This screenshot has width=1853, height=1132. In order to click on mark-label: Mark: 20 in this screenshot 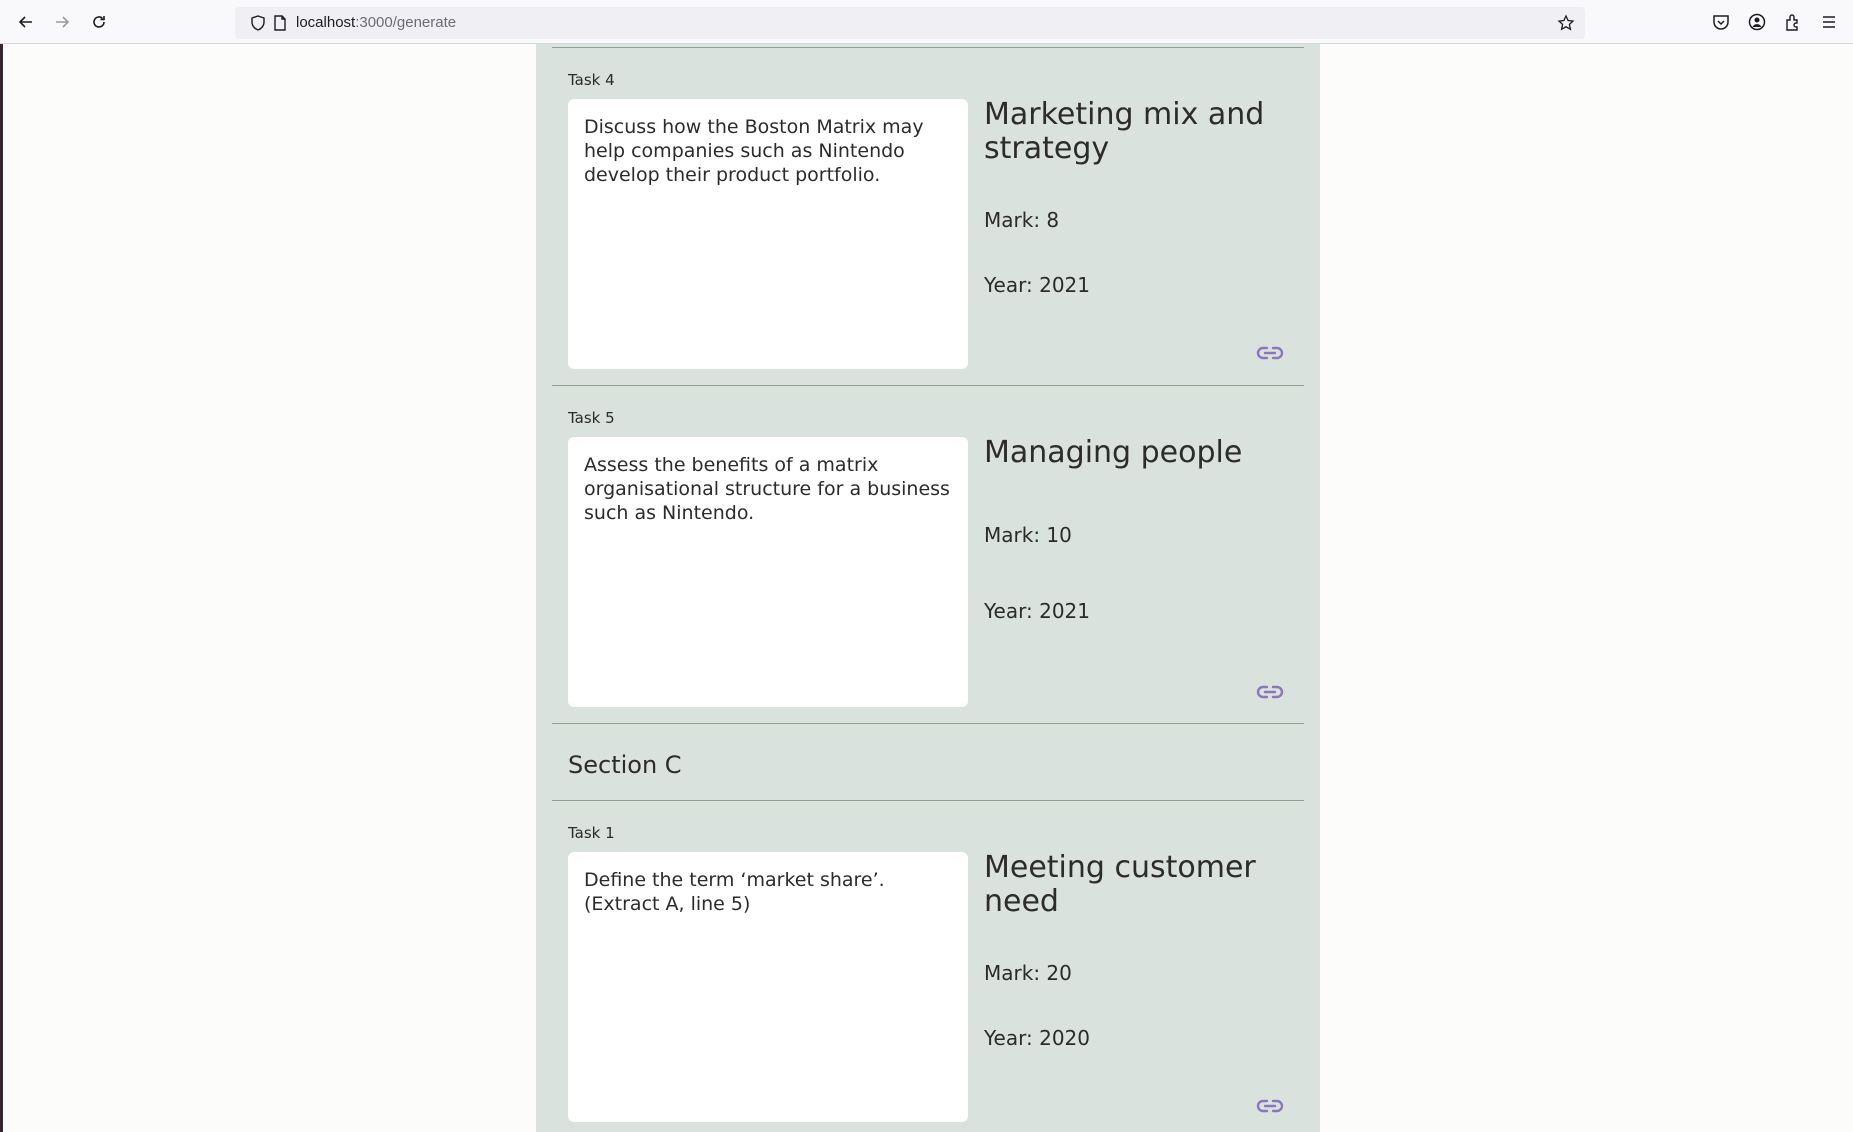, I will do `click(1028, 973)`.